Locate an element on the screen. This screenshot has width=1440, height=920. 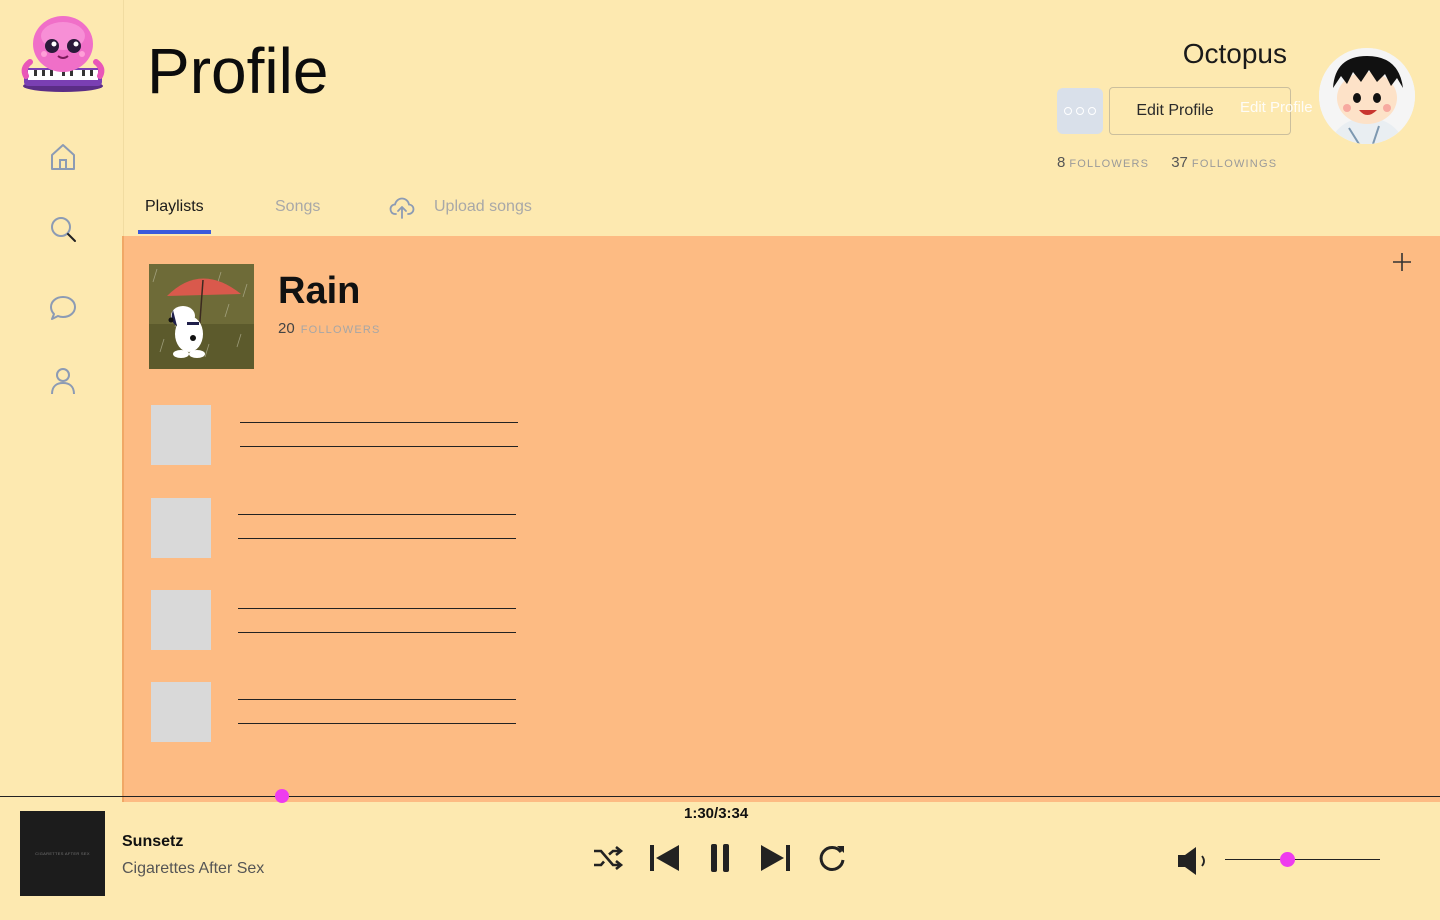
octopus-logo is located at coordinates (63, 53).